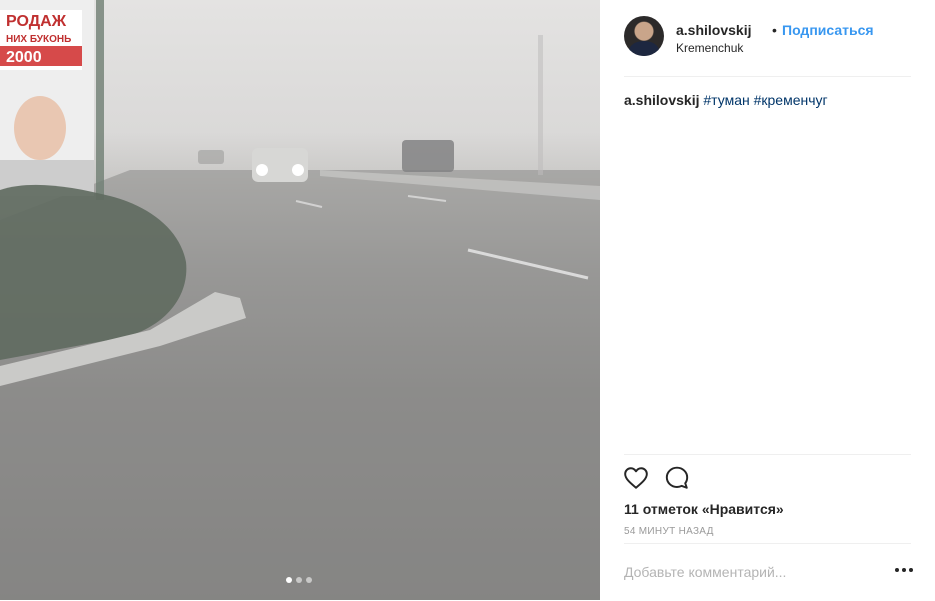 The height and width of the screenshot is (601, 935). Describe the element at coordinates (661, 100) in the screenshot. I see `caption-username: a.shilovskij` at that location.